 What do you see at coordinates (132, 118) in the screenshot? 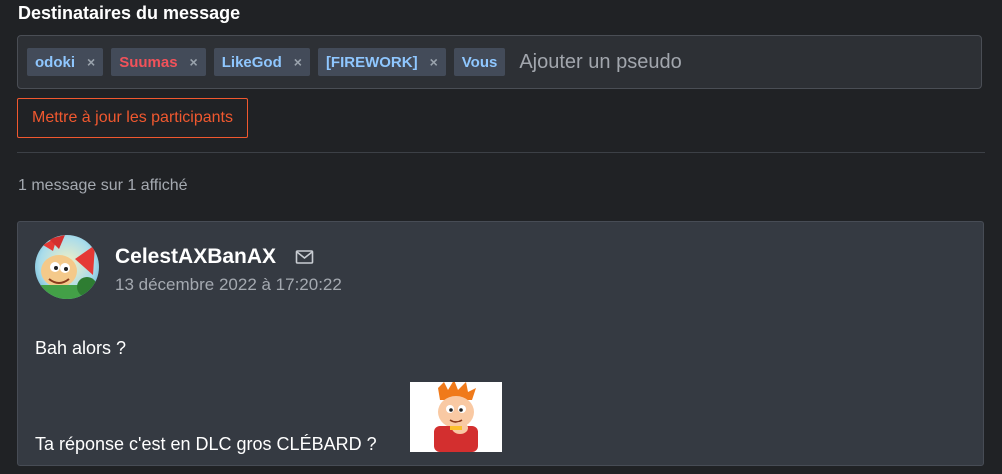
I see `update-participants-button: Mettre à jour les participants` at bounding box center [132, 118].